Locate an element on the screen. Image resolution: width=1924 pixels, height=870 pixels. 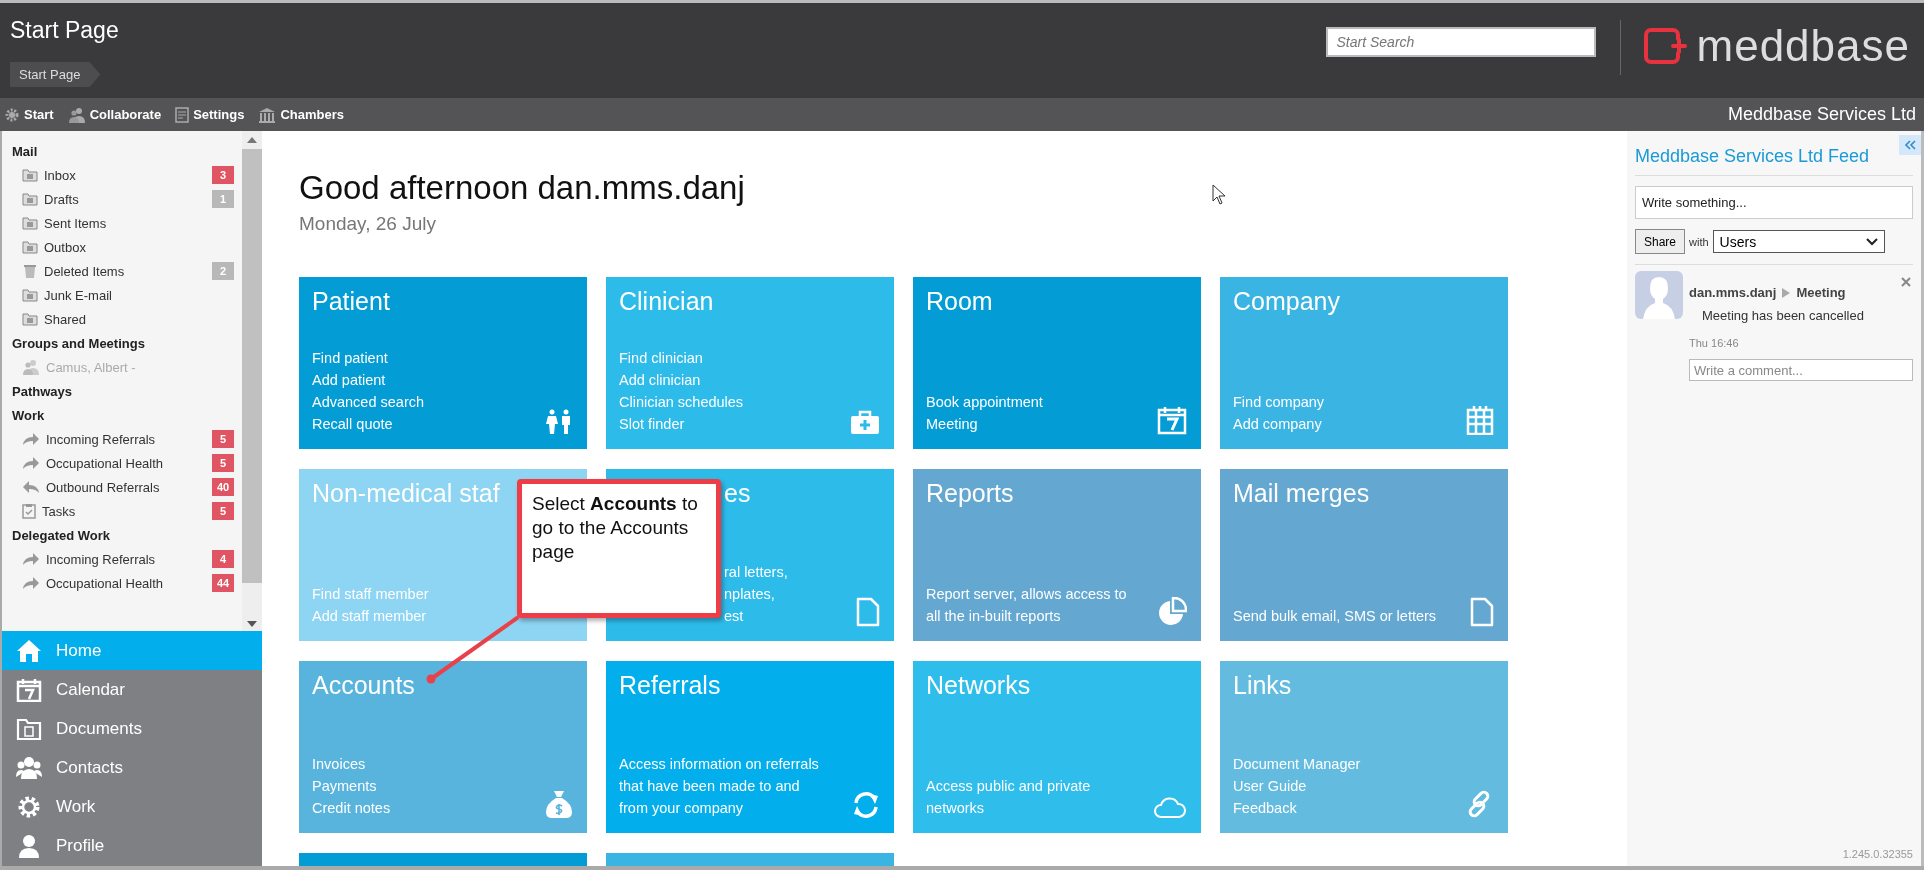
section-heading: Pathways is located at coordinates (42, 392).